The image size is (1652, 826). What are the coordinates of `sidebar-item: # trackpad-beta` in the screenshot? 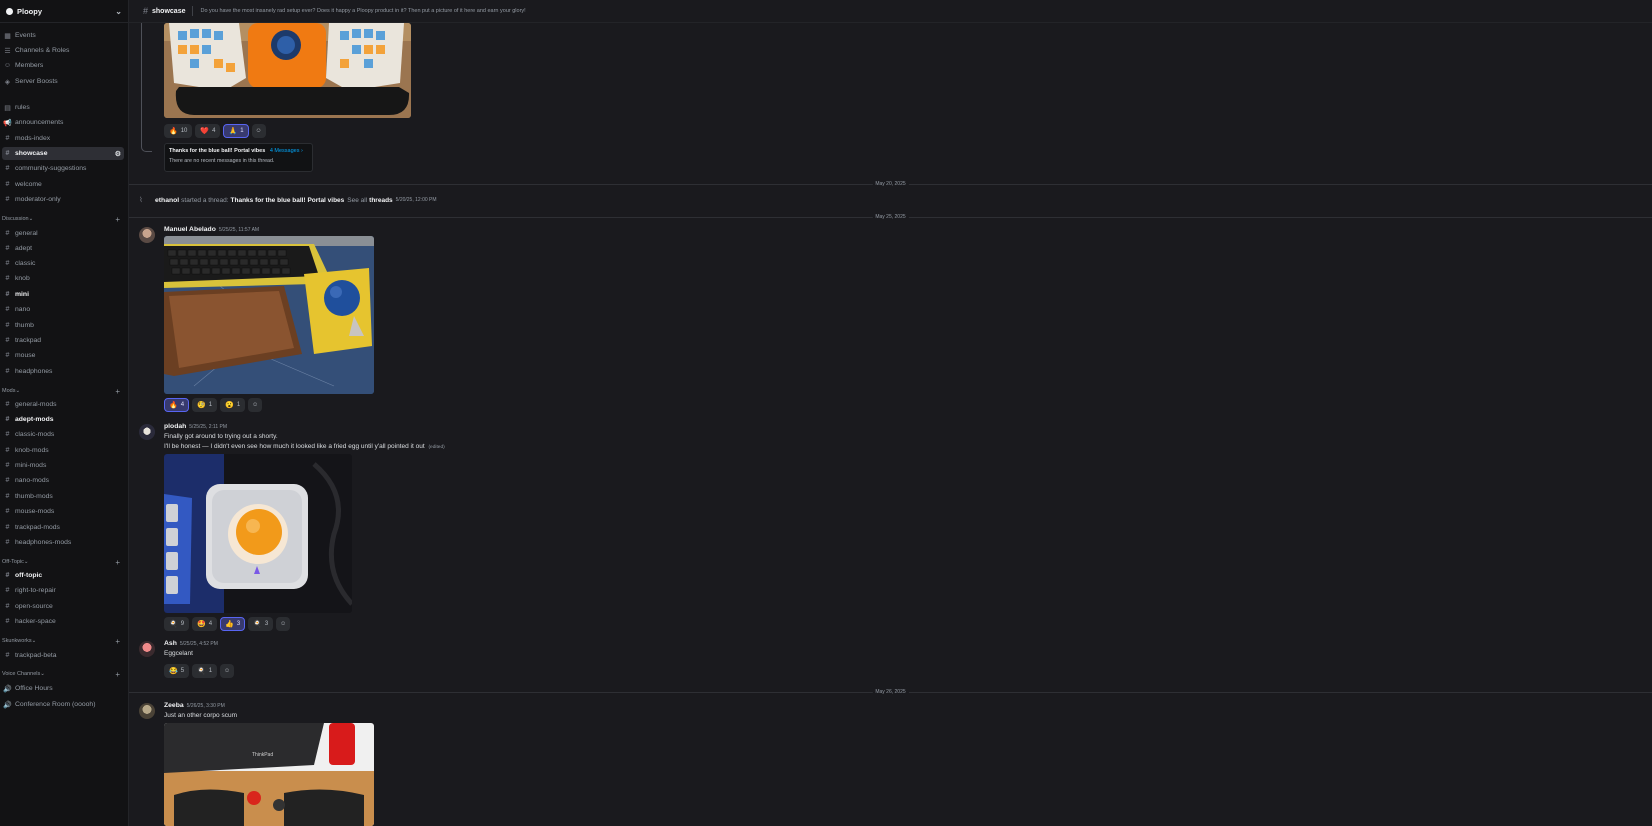 It's located at (63, 655).